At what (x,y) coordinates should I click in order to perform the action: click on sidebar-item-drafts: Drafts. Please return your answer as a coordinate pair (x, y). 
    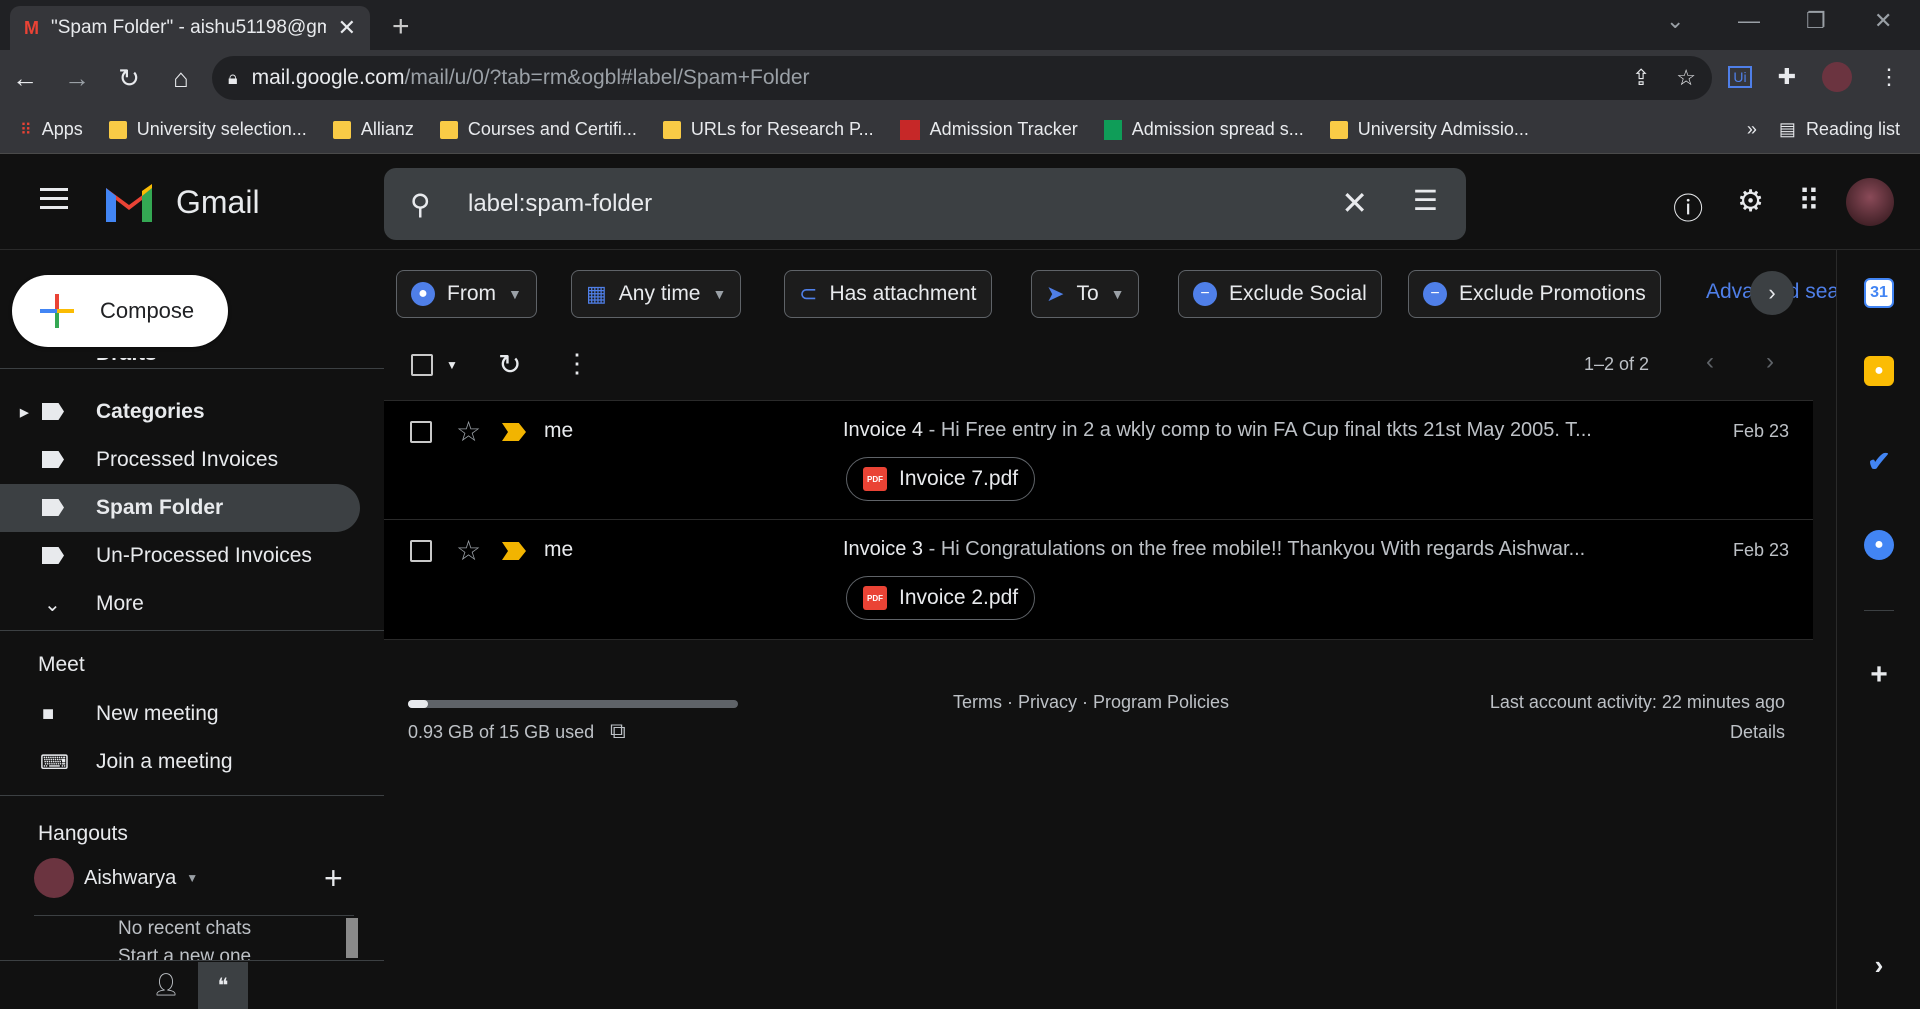
    Looking at the image, I should click on (180, 368).